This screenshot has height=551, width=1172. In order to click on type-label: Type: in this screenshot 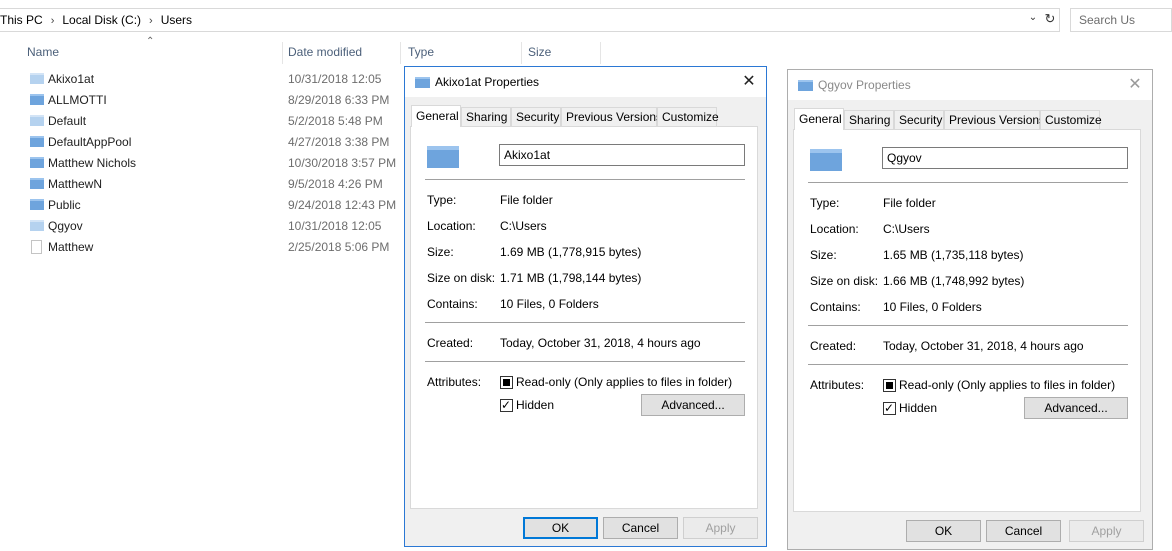, I will do `click(825, 203)`.